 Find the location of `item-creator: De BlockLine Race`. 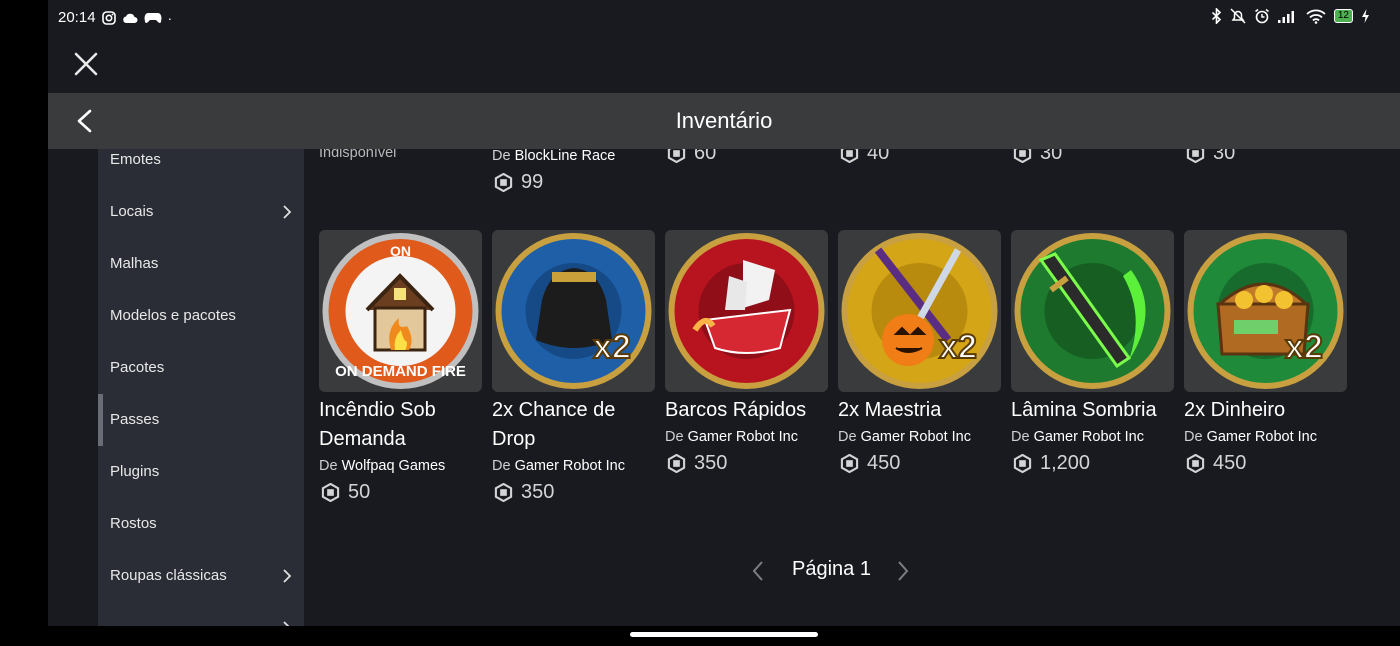

item-creator: De BlockLine Race is located at coordinates (553, 156).